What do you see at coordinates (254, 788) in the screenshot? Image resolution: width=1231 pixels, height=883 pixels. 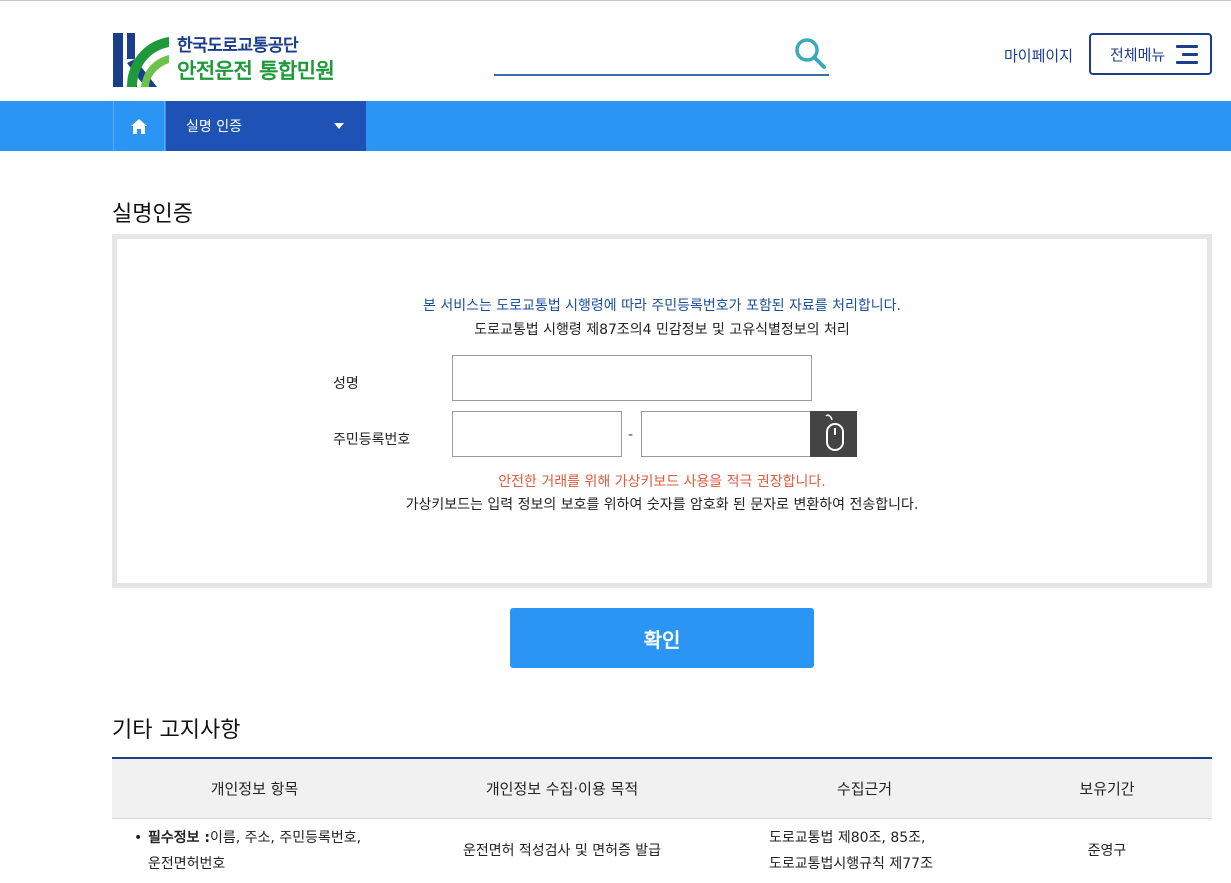 I see `column-header: 개인정보 항목` at bounding box center [254, 788].